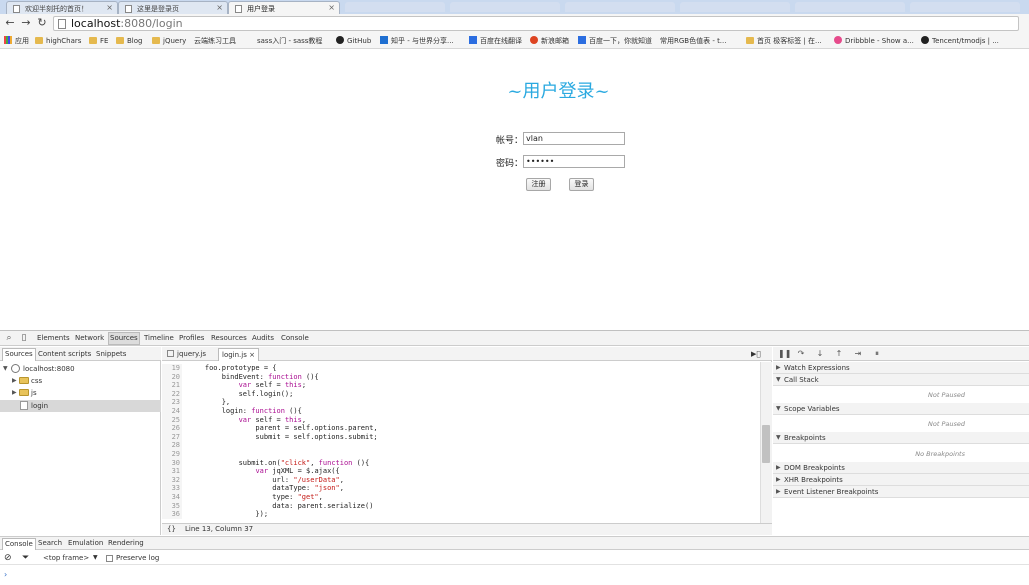 The height and width of the screenshot is (585, 1029). I want to click on line-number: 34, so click(172, 497).